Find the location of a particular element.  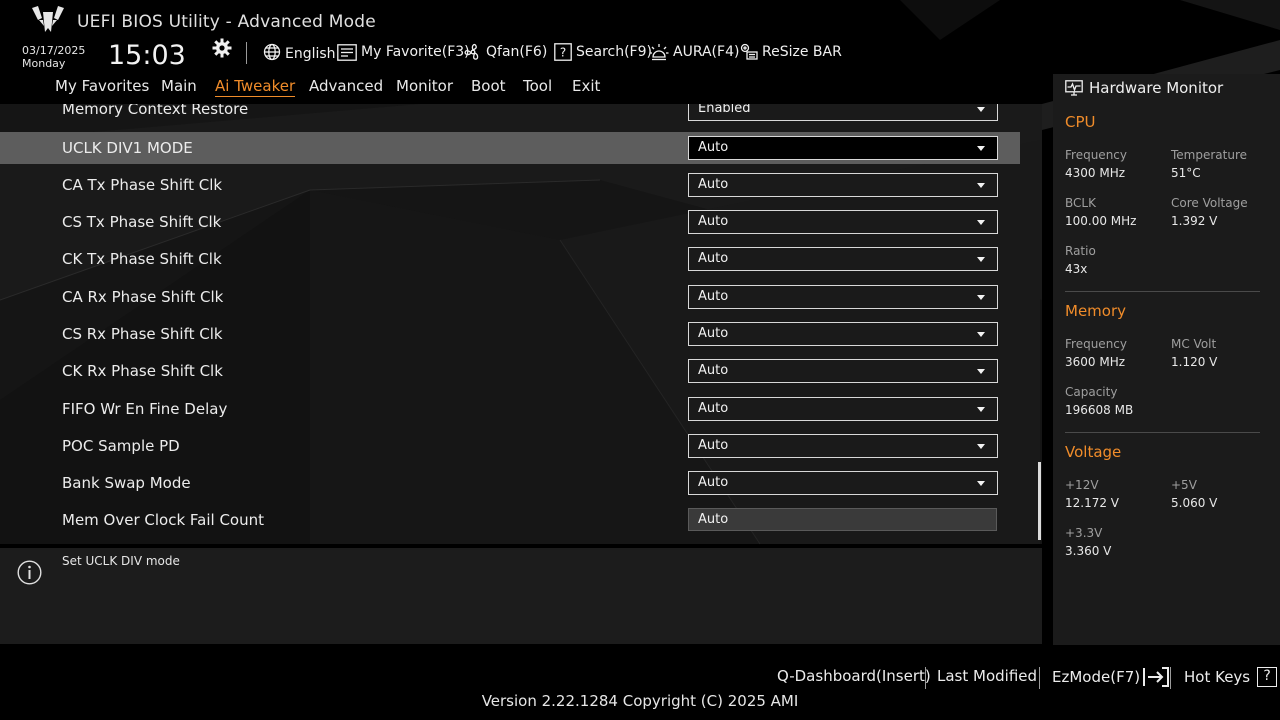

v5-value: 5.060 V is located at coordinates (1194, 503).